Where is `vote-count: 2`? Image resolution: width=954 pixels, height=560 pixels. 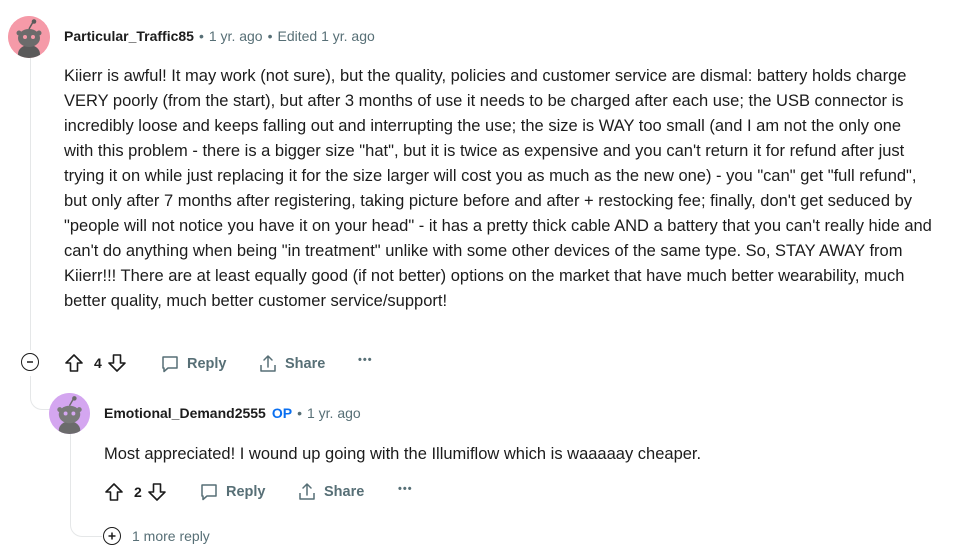
vote-count: 2 is located at coordinates (138, 492).